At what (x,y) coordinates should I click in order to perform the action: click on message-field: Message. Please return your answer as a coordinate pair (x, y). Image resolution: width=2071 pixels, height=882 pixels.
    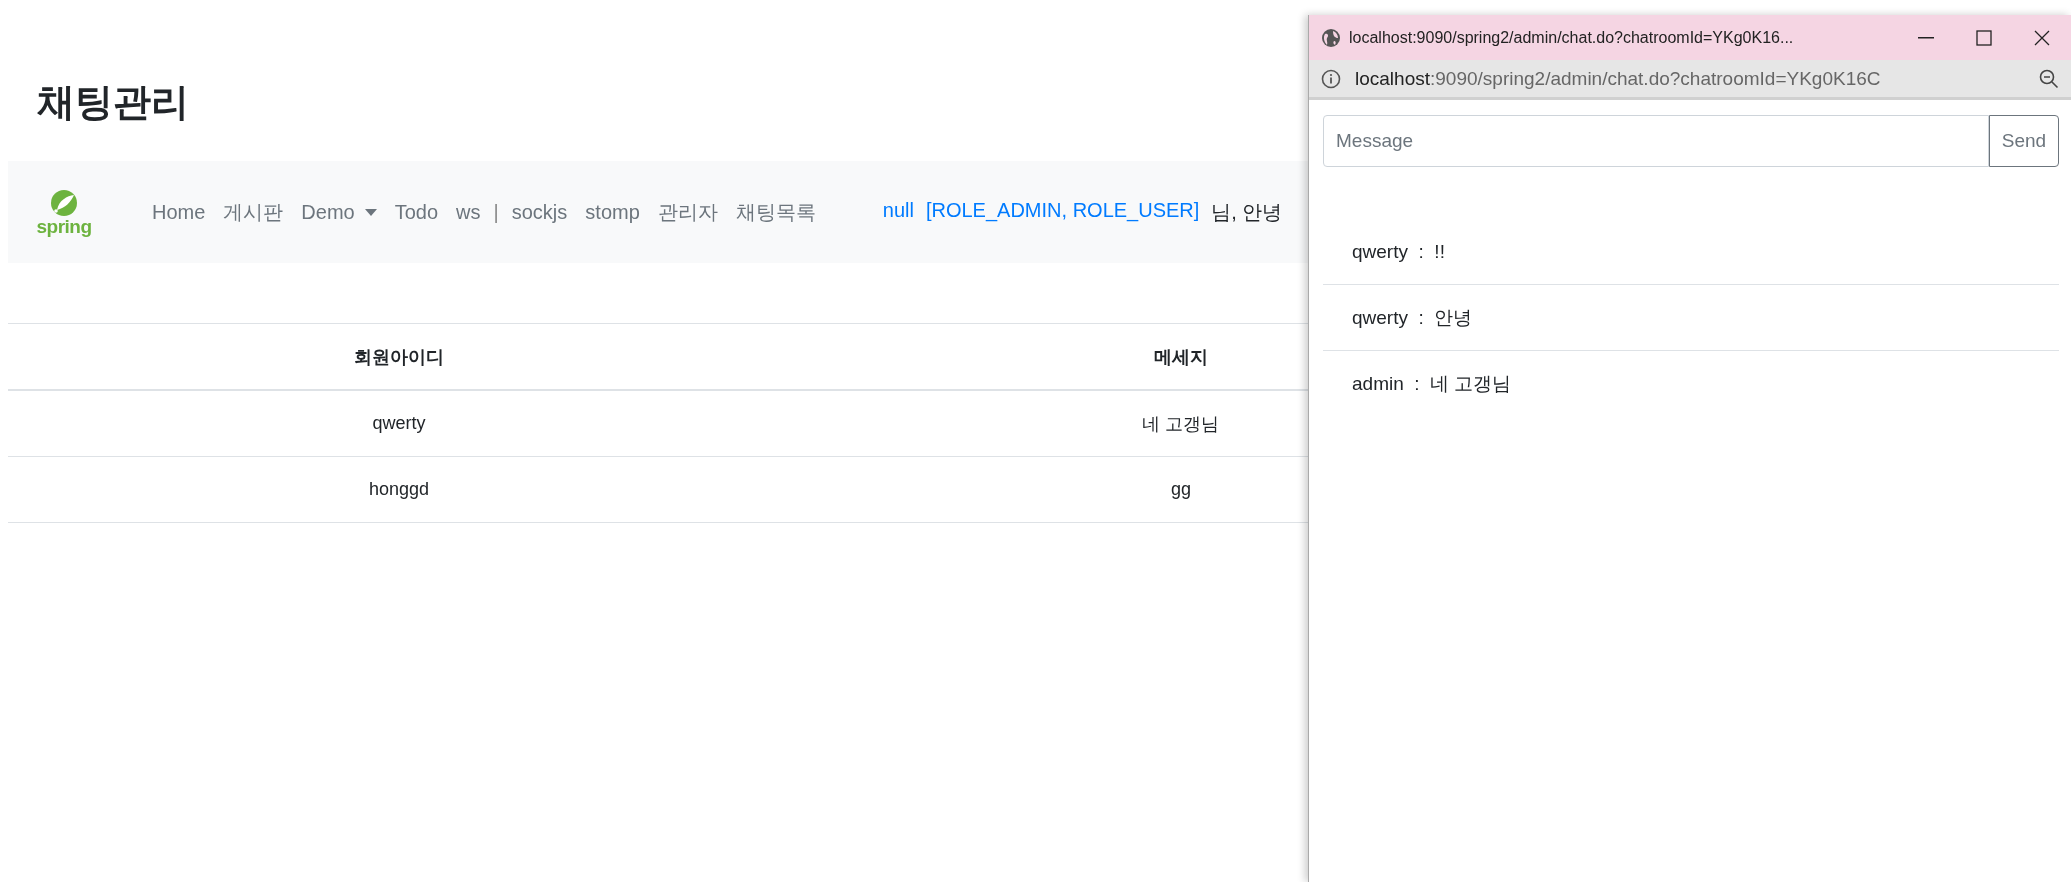
    Looking at the image, I should click on (1656, 141).